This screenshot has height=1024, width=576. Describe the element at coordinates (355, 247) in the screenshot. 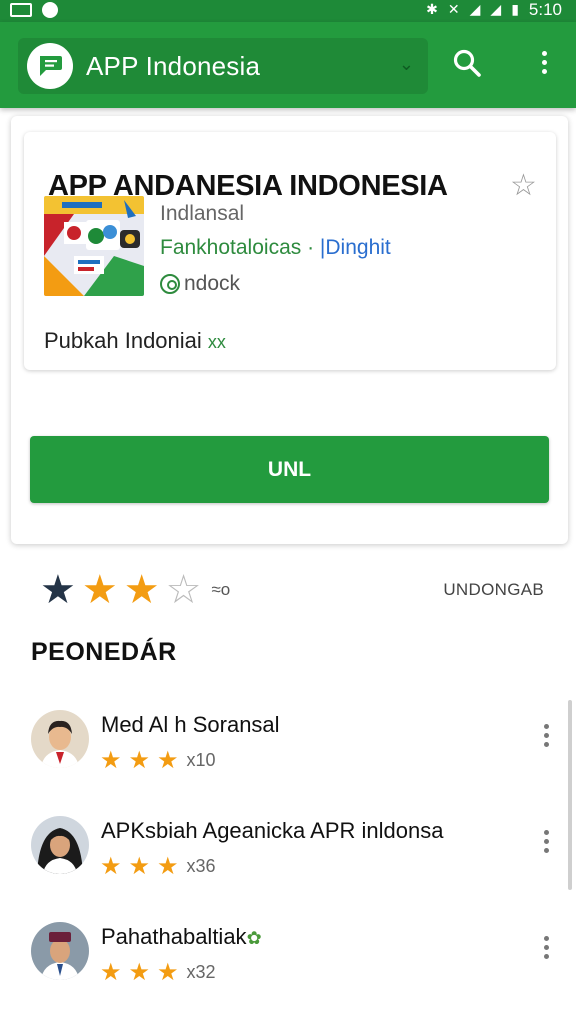

I see `category-link: |Dinghit` at that location.